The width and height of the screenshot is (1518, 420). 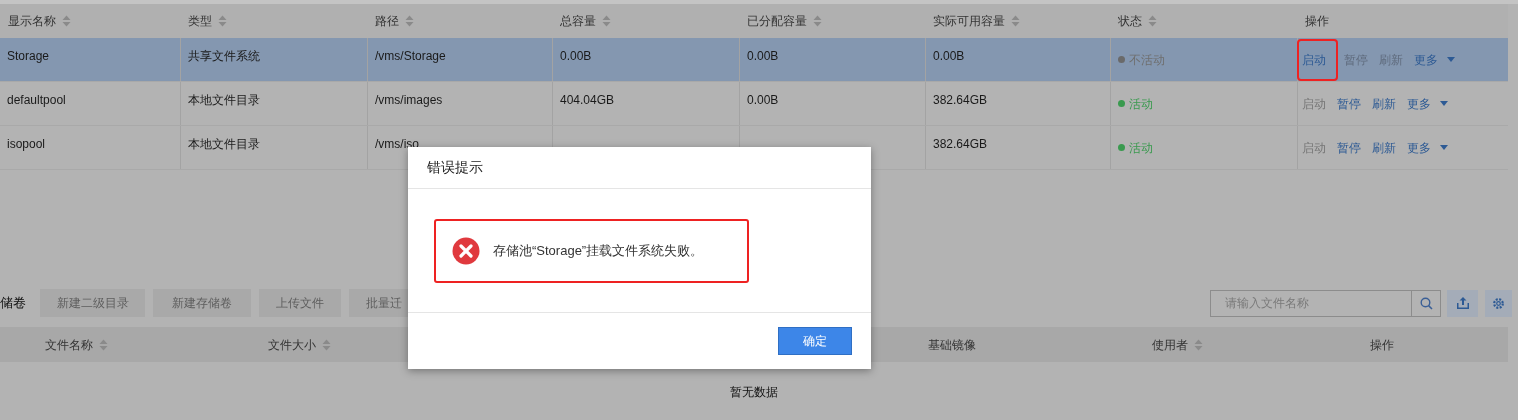 I want to click on column-header: 路径, so click(x=387, y=21).